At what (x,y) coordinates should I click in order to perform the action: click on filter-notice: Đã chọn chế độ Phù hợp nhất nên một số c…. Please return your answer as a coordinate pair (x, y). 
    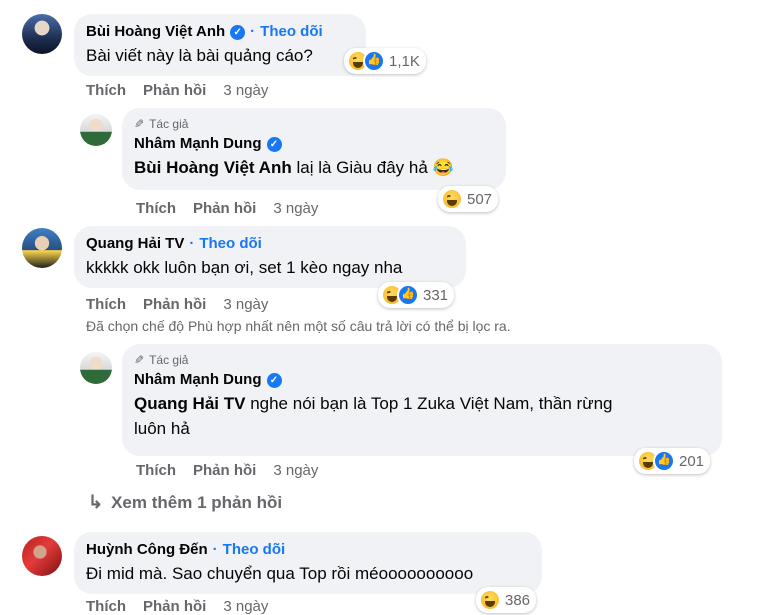
    Looking at the image, I should click on (298, 326).